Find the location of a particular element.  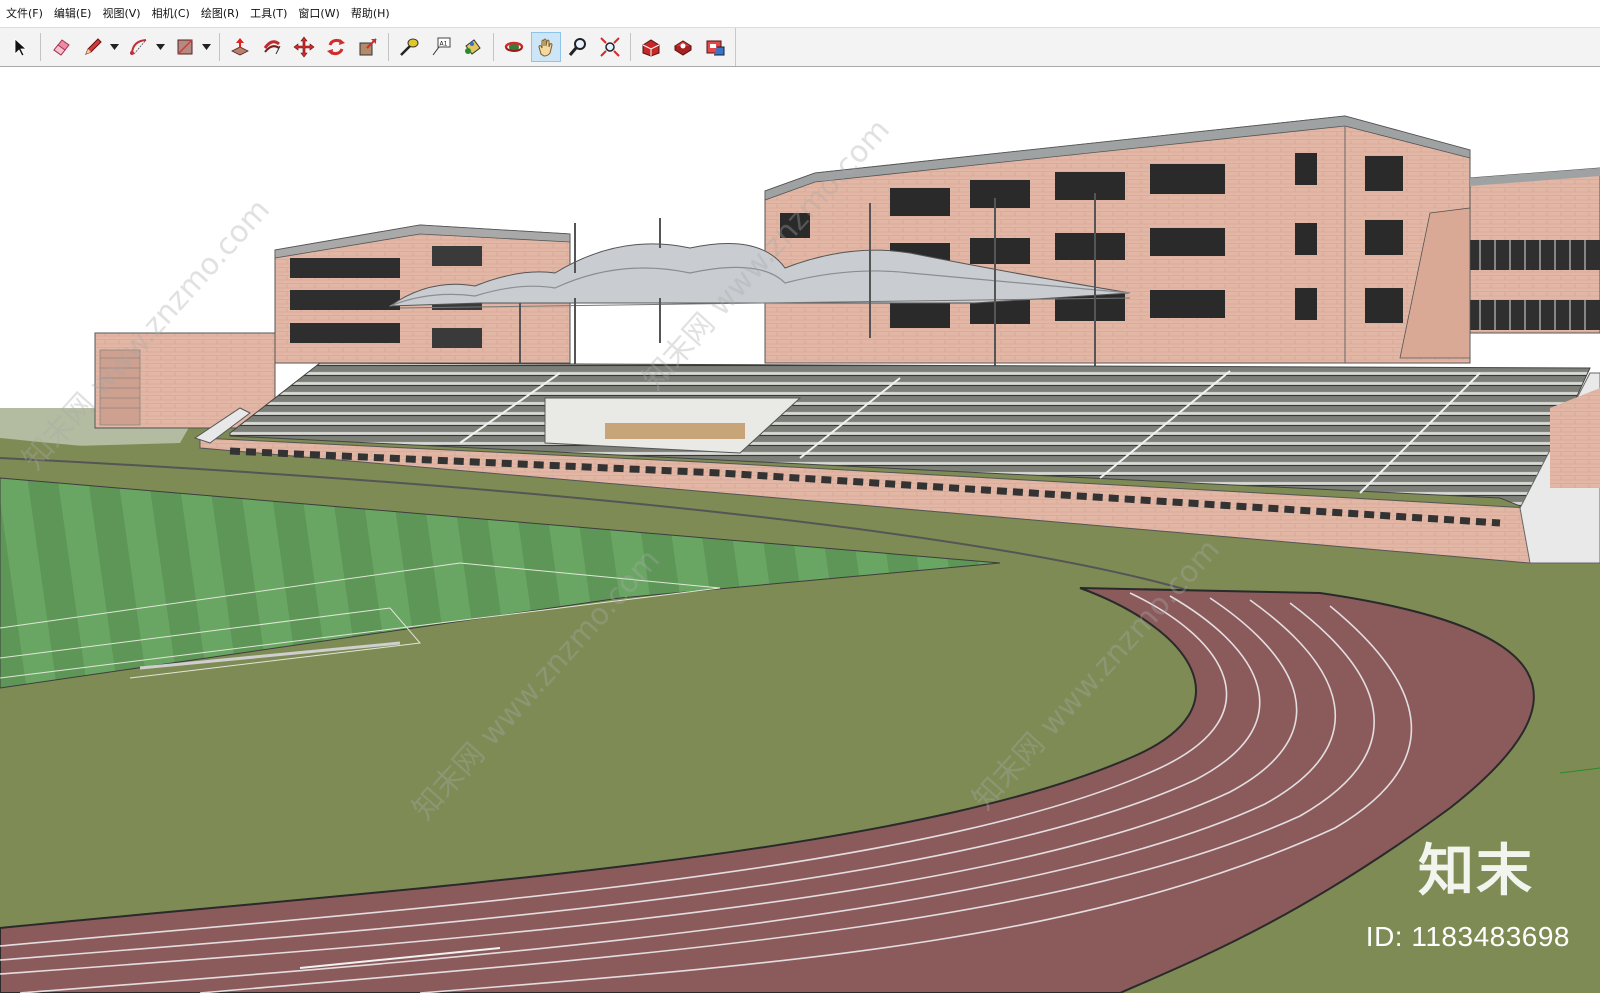

move-tool-button is located at coordinates (304, 47).